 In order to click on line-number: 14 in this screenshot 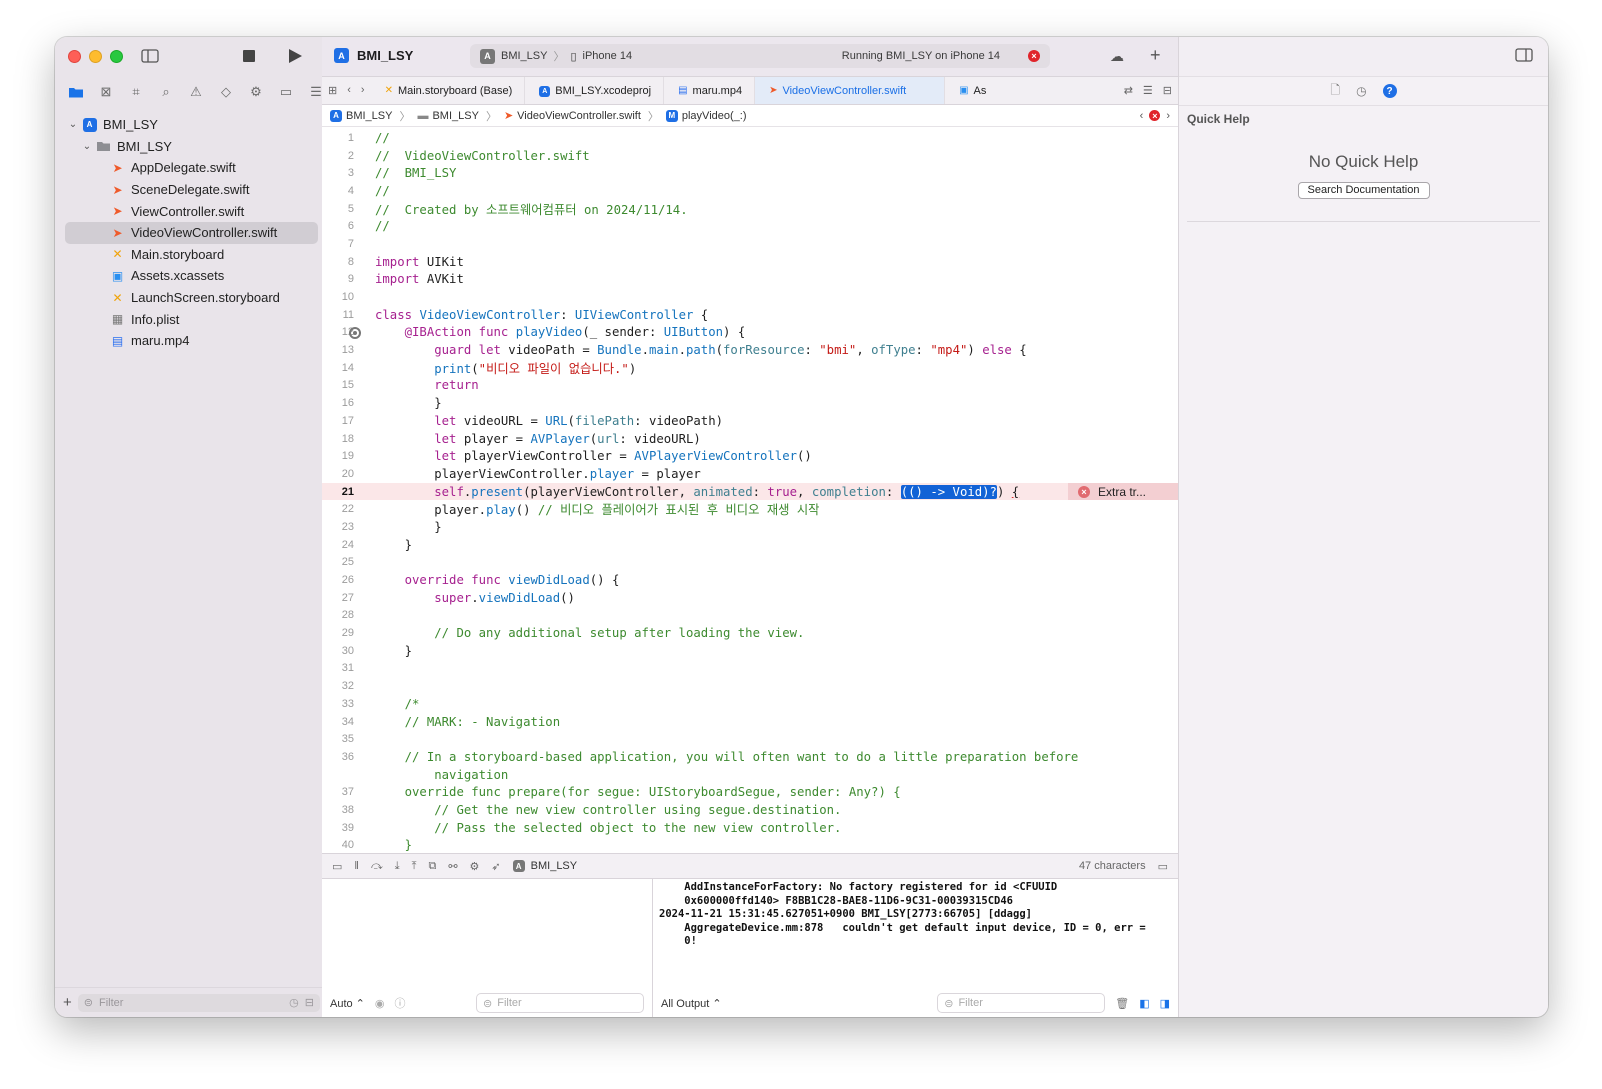, I will do `click(342, 368)`.